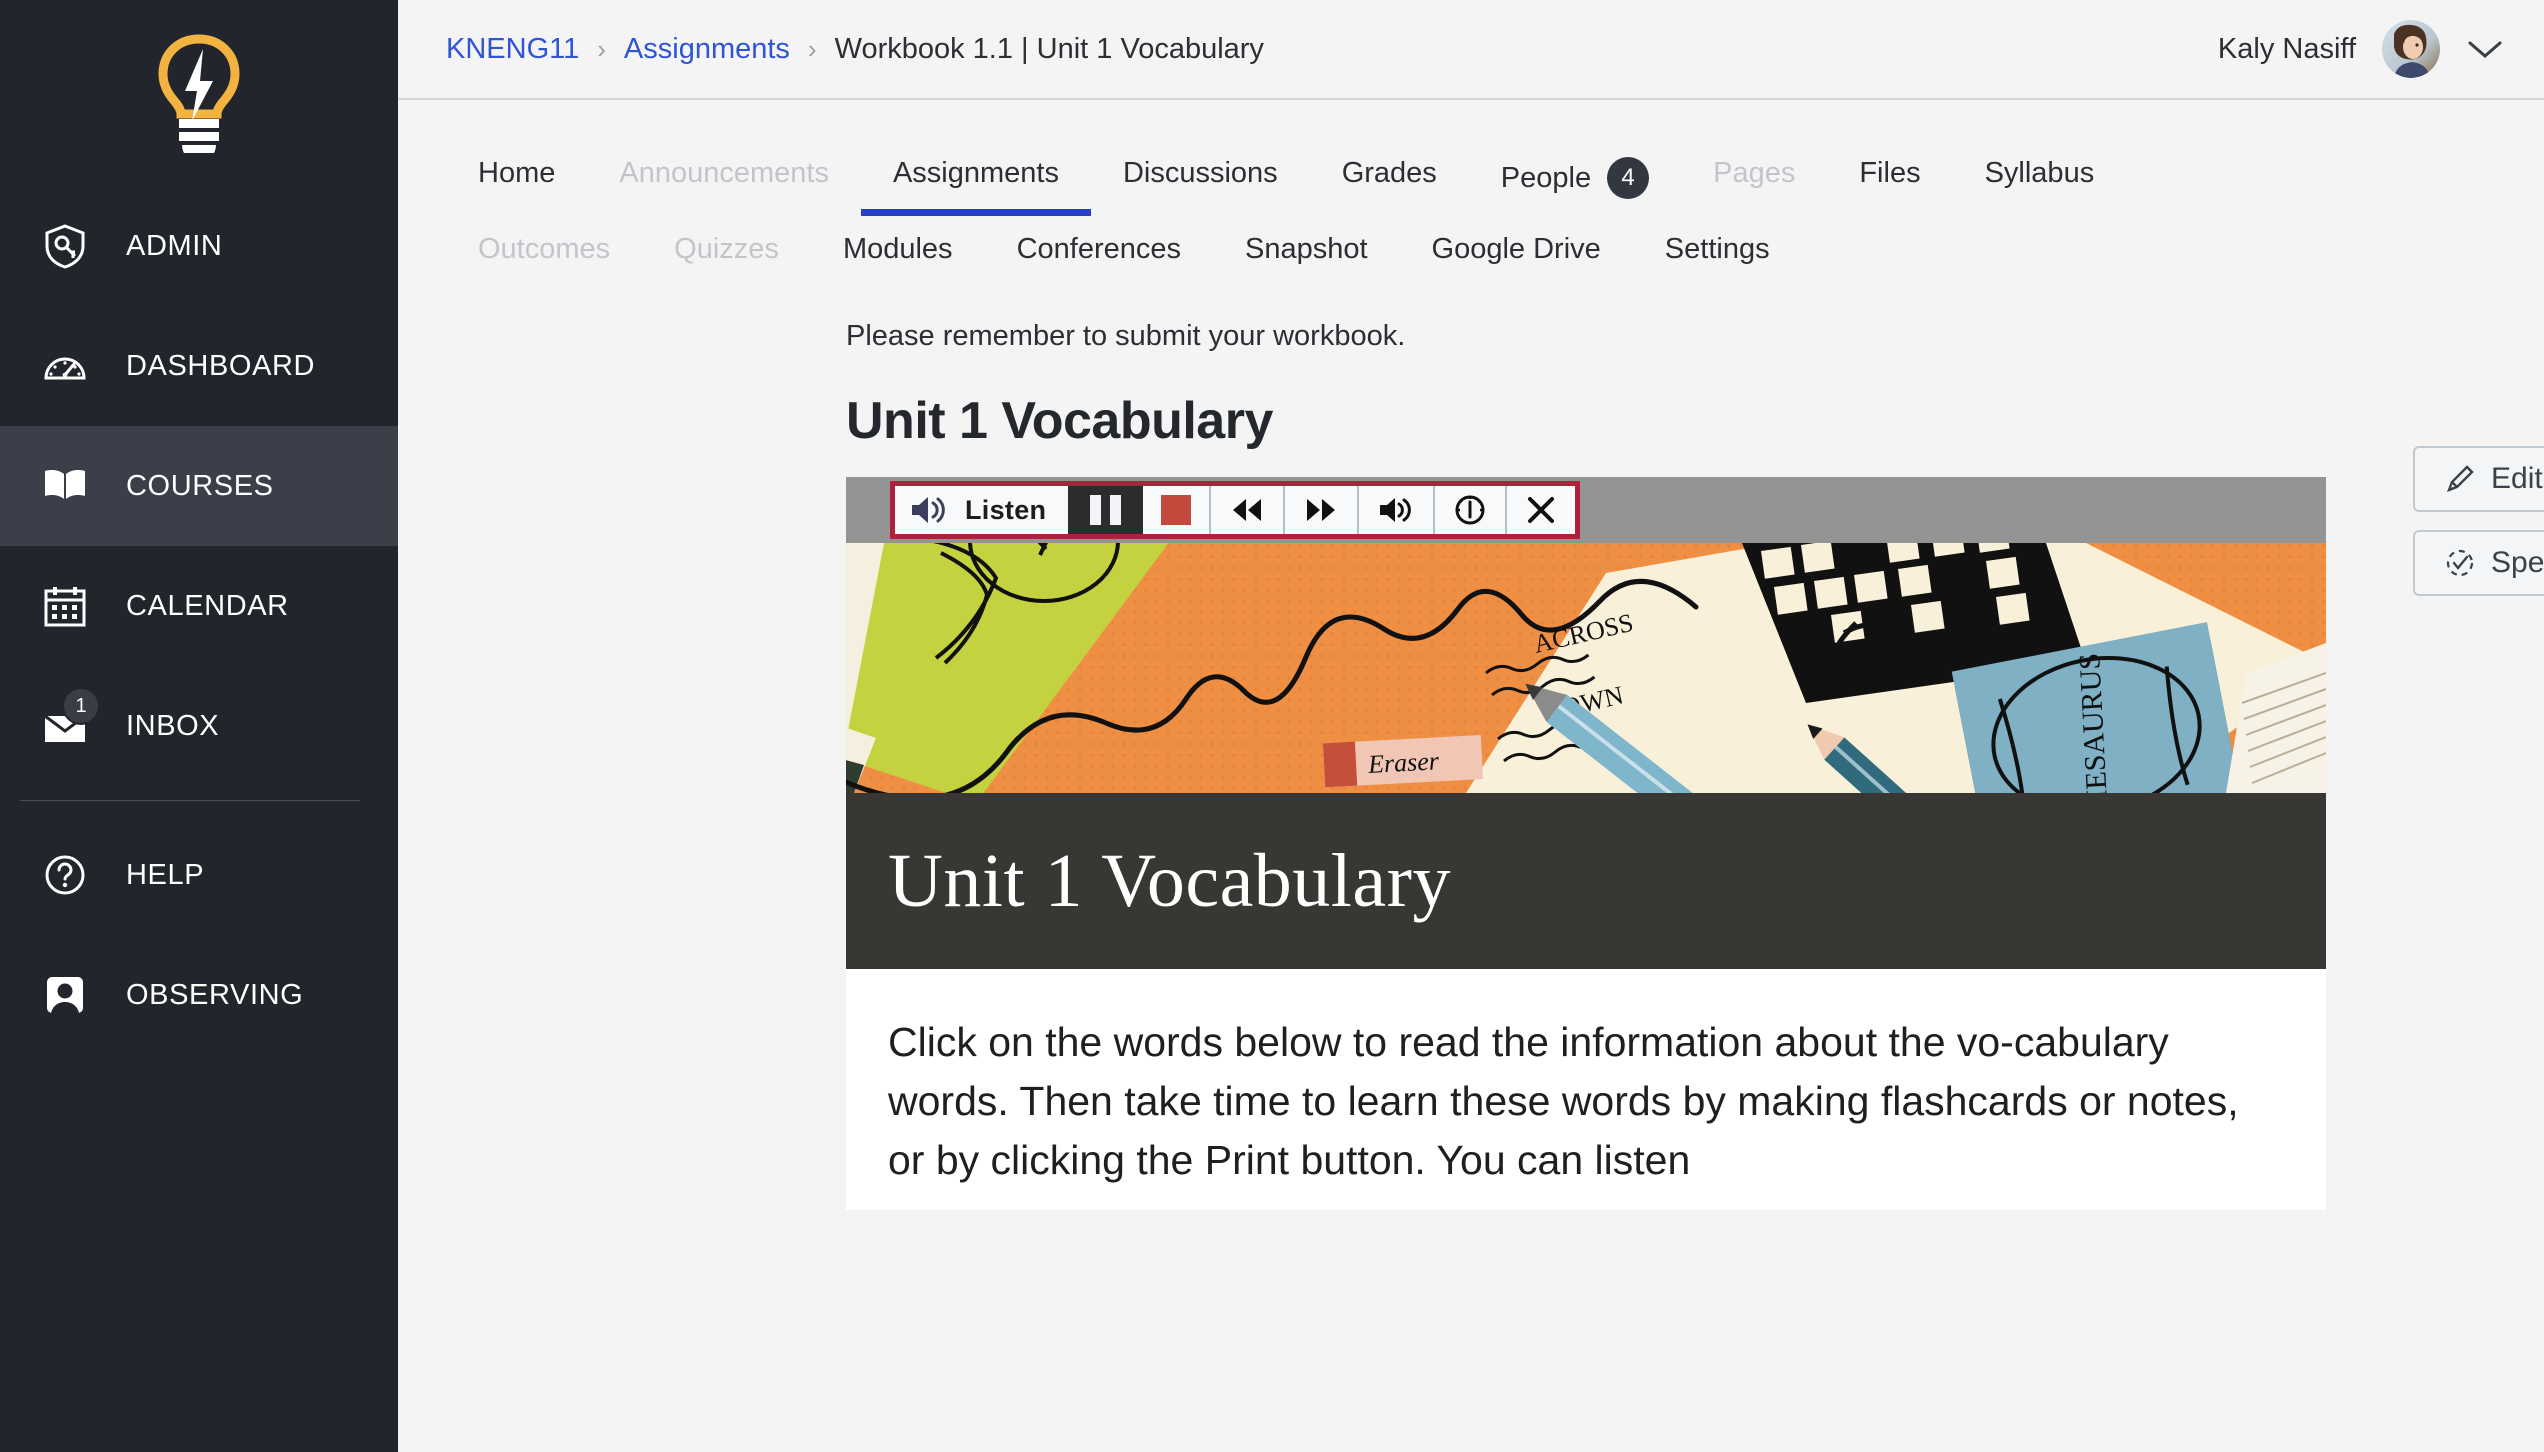  Describe the element at coordinates (1389, 173) in the screenshot. I see `tab-label: Grades` at that location.